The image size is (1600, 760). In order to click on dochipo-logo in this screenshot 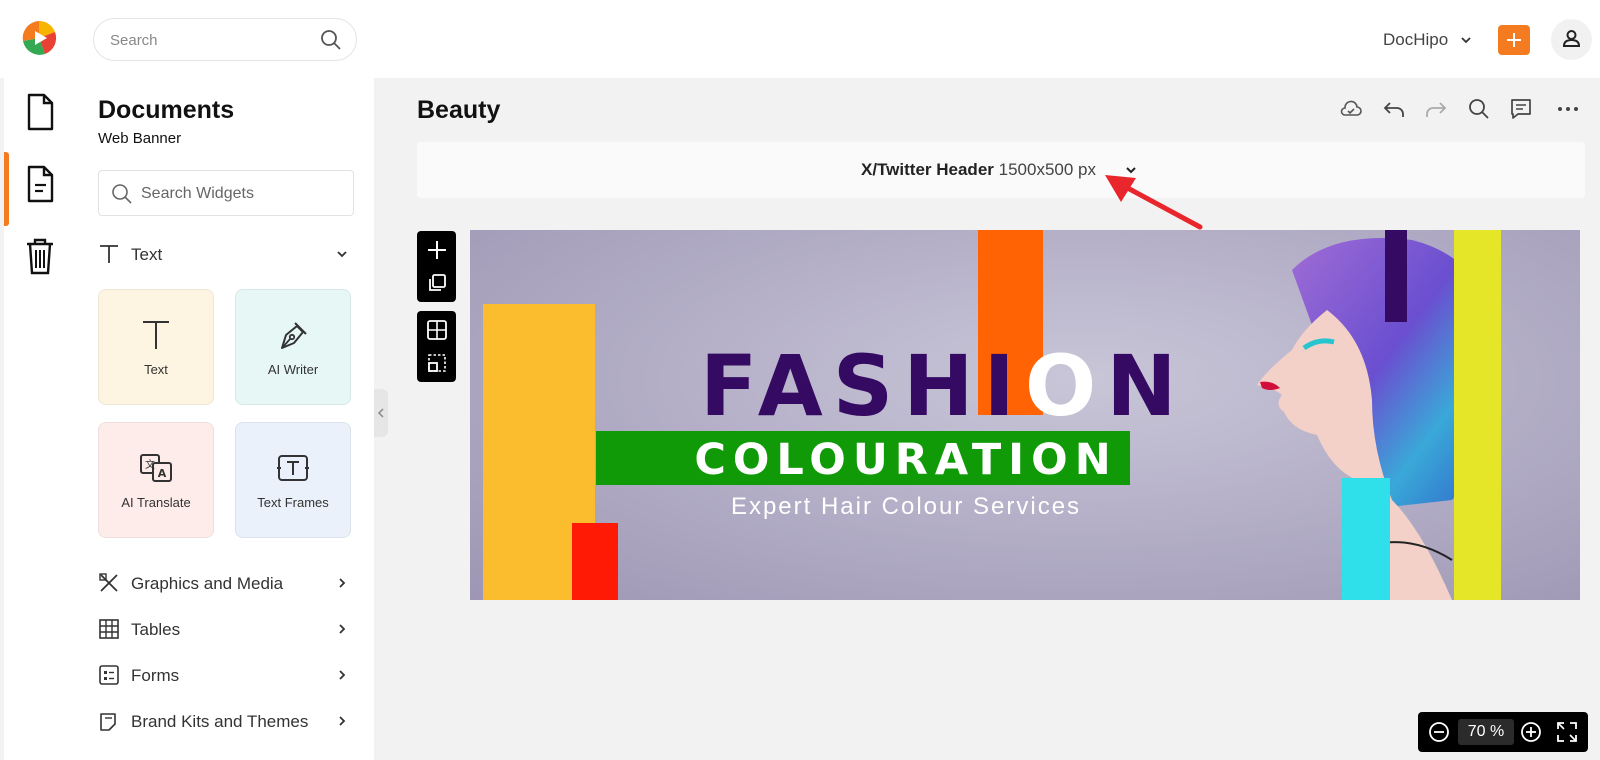, I will do `click(39, 38)`.